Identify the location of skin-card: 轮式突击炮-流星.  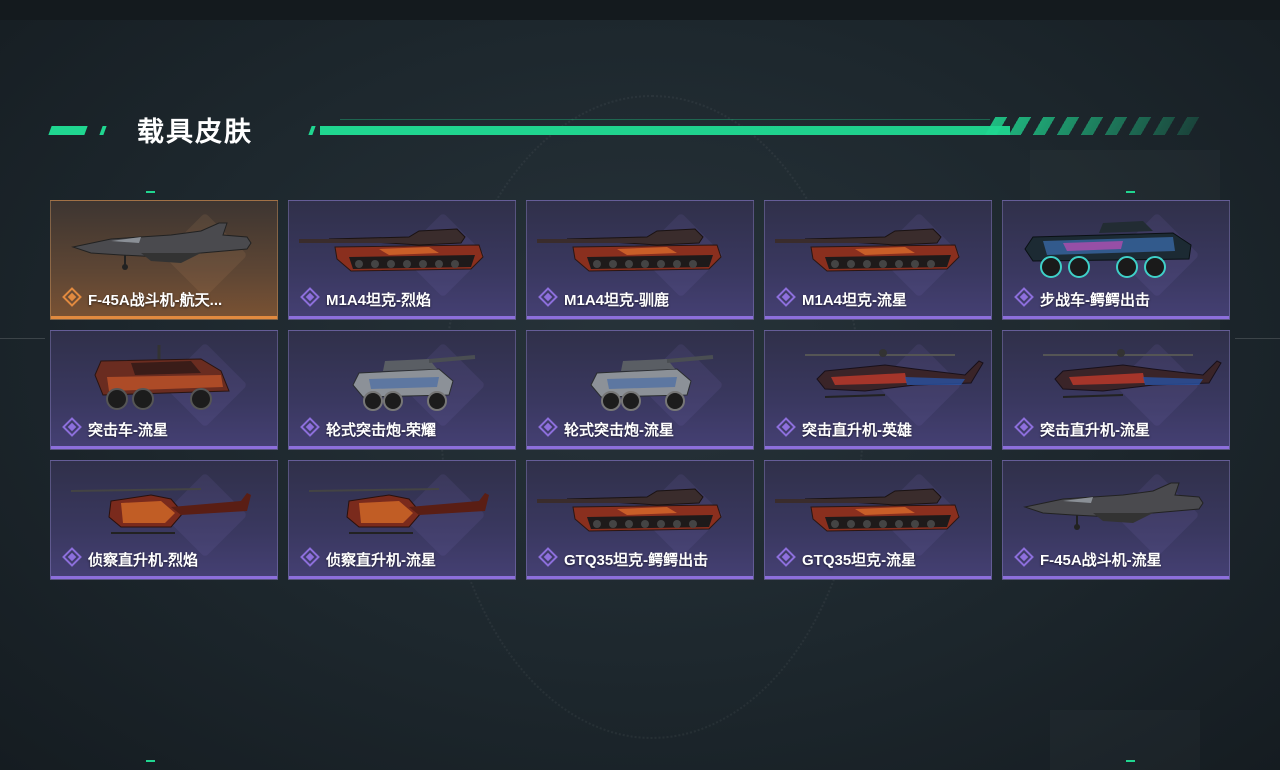
(640, 390).